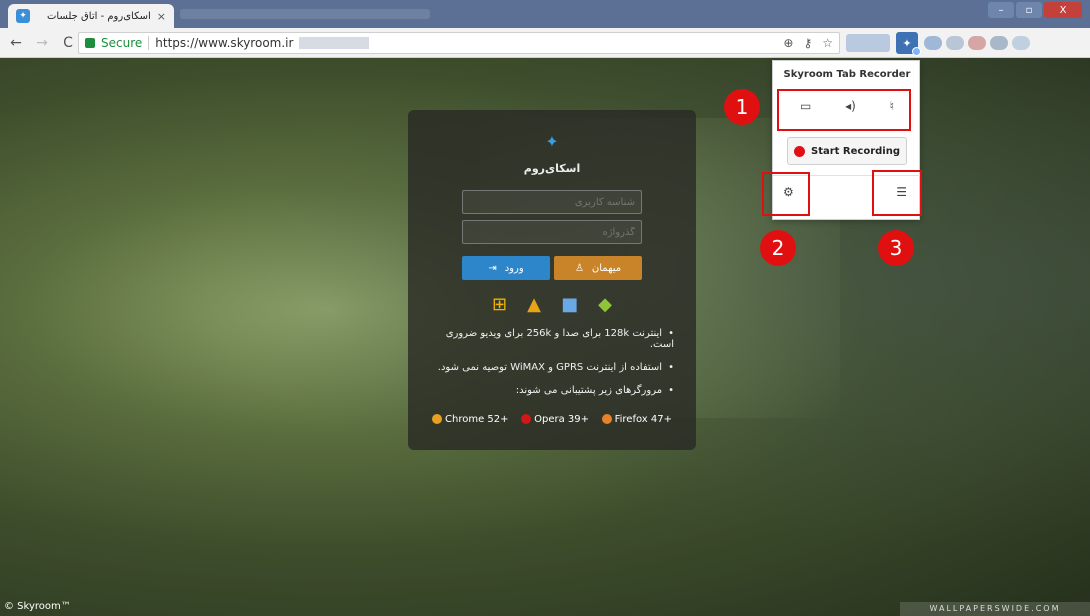 This screenshot has height=616, width=1090. What do you see at coordinates (1029, 10) in the screenshot?
I see `maximize-button: ▫` at bounding box center [1029, 10].